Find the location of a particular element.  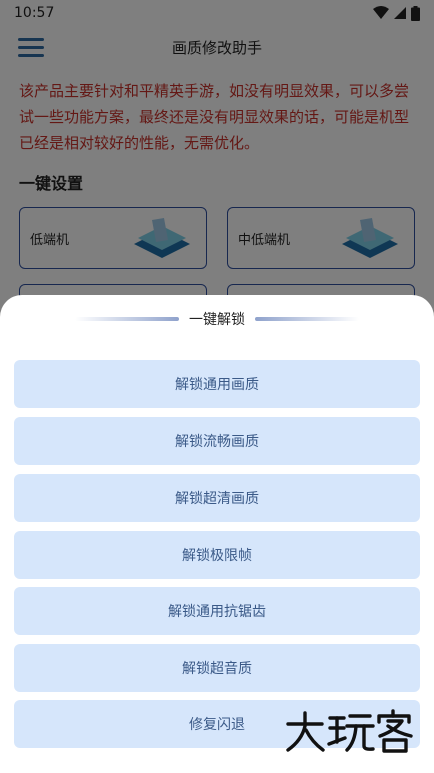

watermark-logo is located at coordinates (349, 731).